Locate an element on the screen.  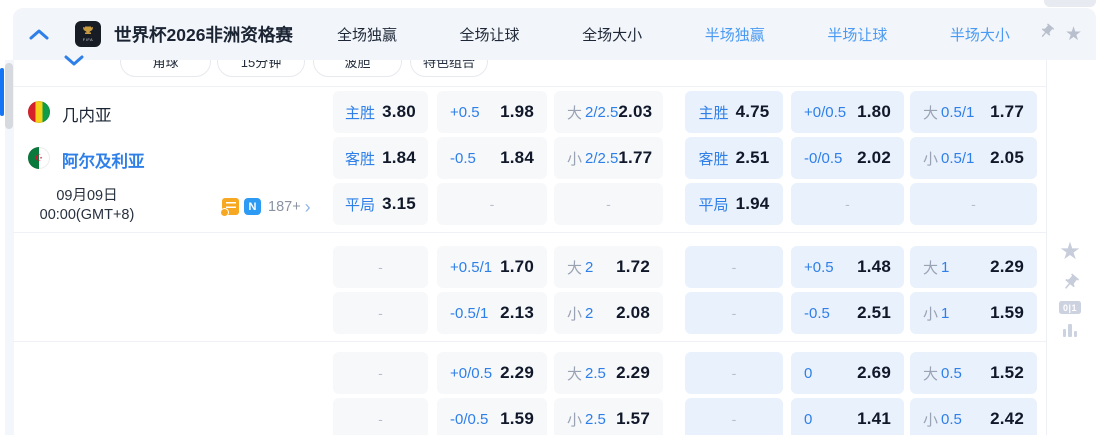
odds-cell: 小 2 2.08 is located at coordinates (608, 313).